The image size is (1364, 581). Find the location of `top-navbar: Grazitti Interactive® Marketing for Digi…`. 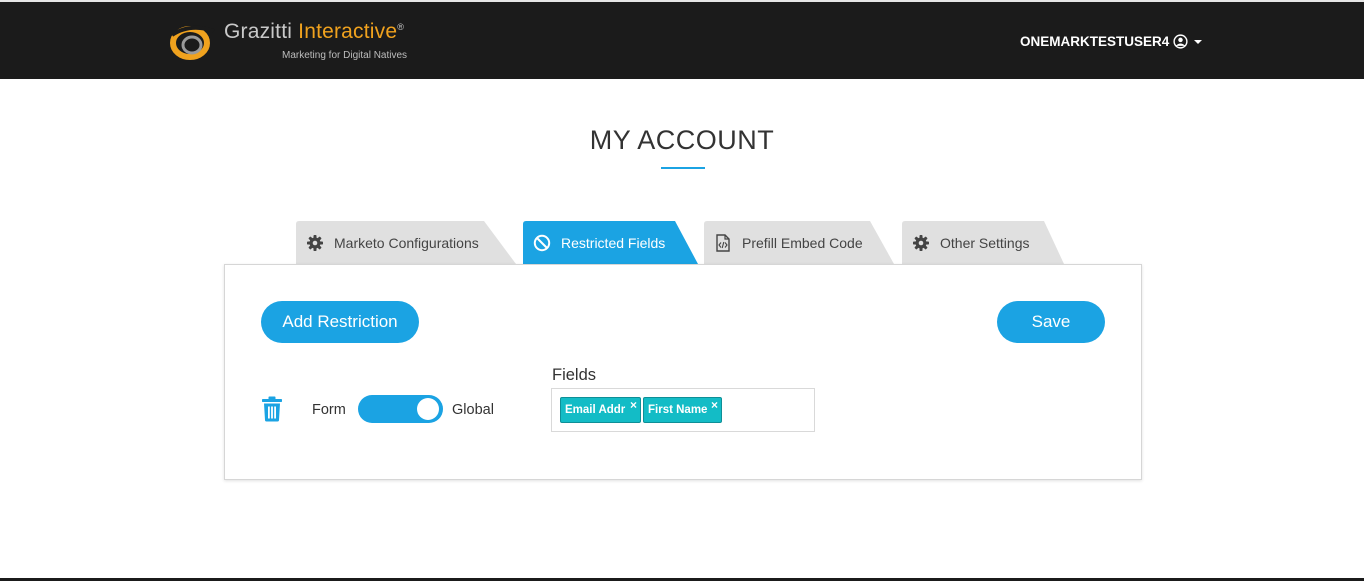

top-navbar: Grazitti Interactive® Marketing for Digi… is located at coordinates (682, 39).